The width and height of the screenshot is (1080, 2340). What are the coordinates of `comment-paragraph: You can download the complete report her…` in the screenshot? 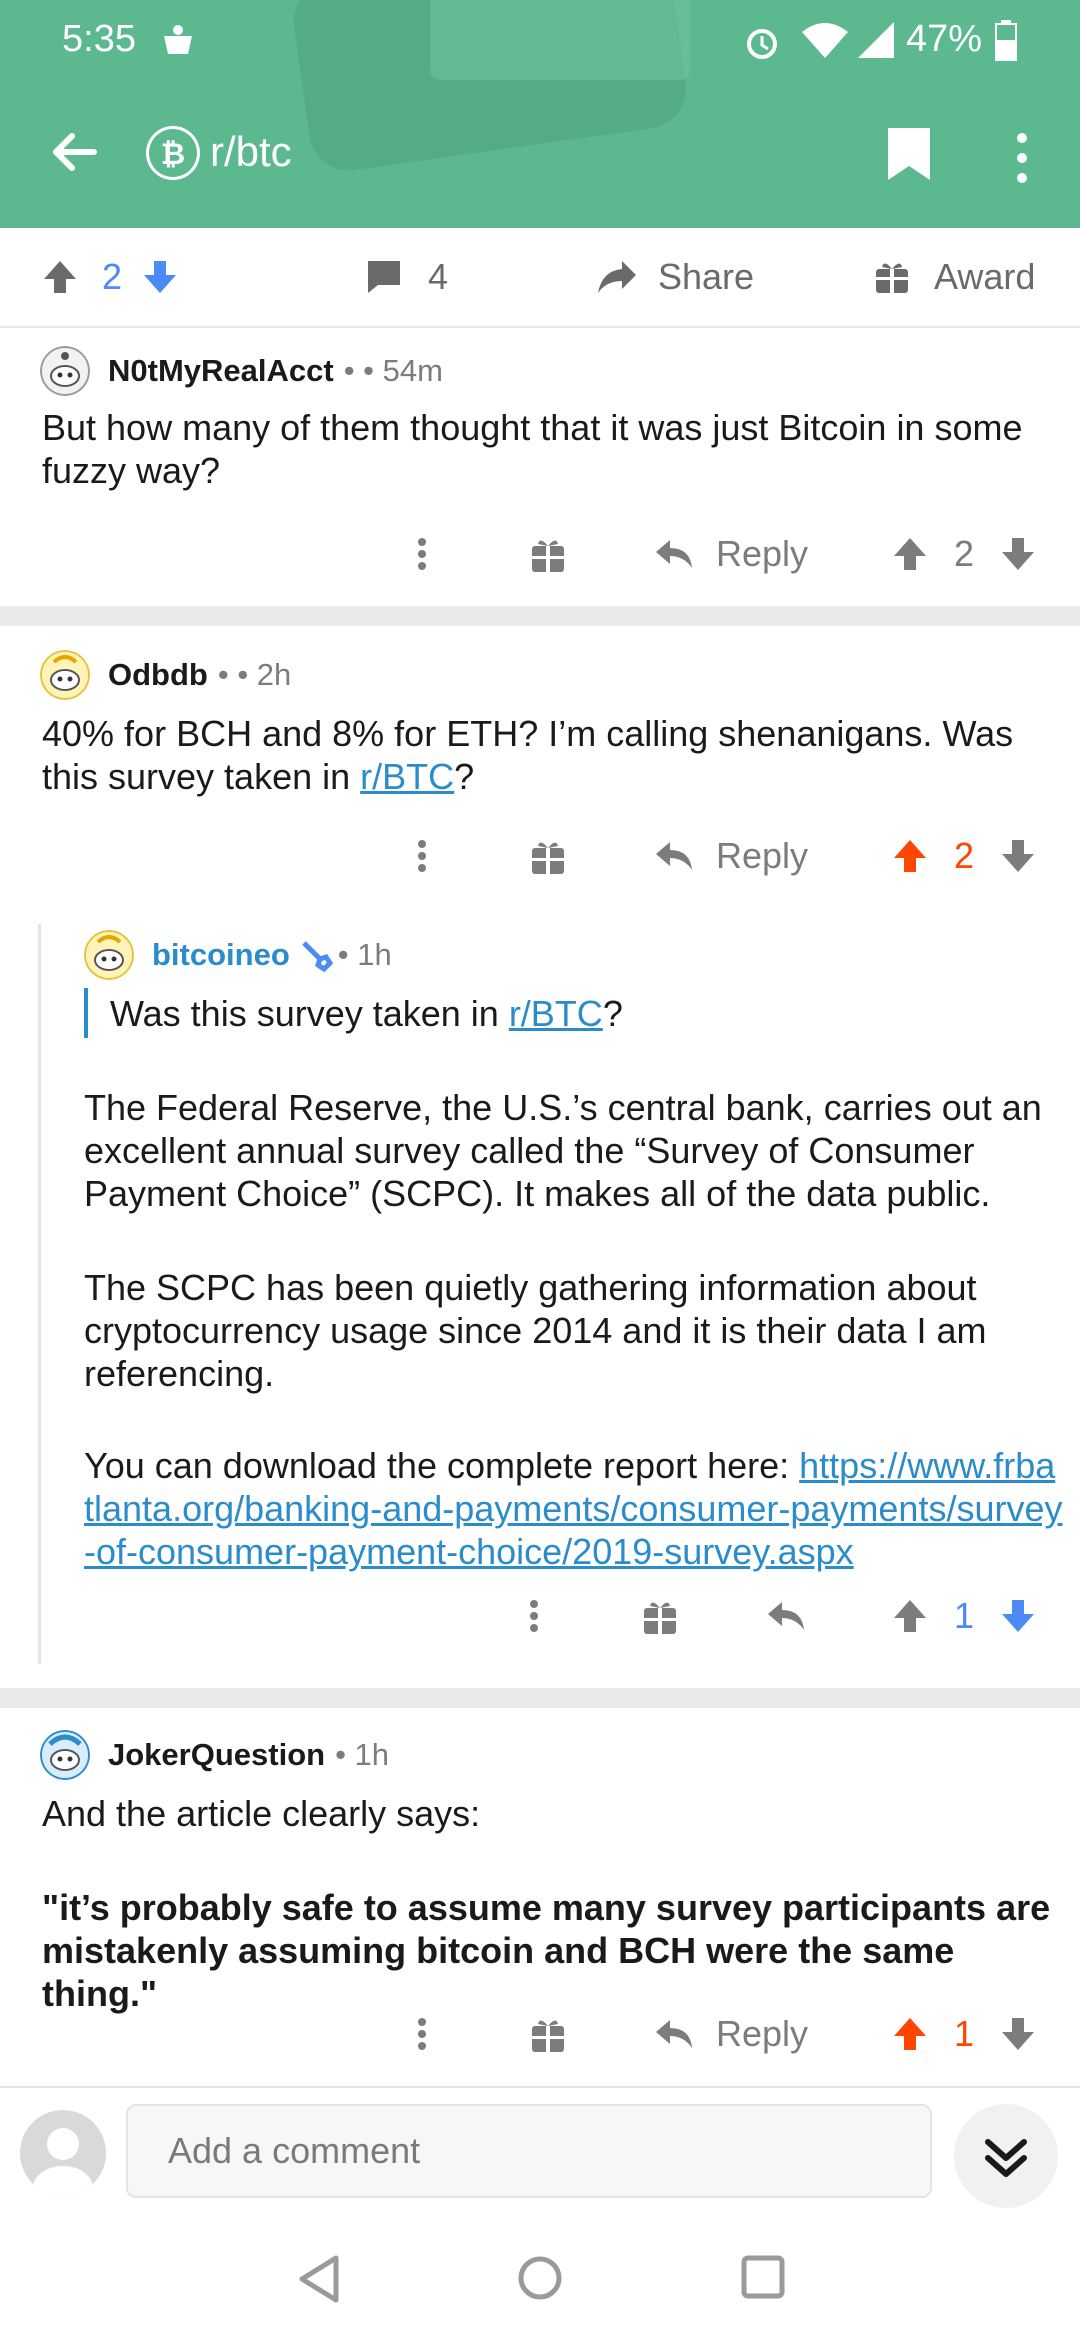 It's located at (574, 1508).